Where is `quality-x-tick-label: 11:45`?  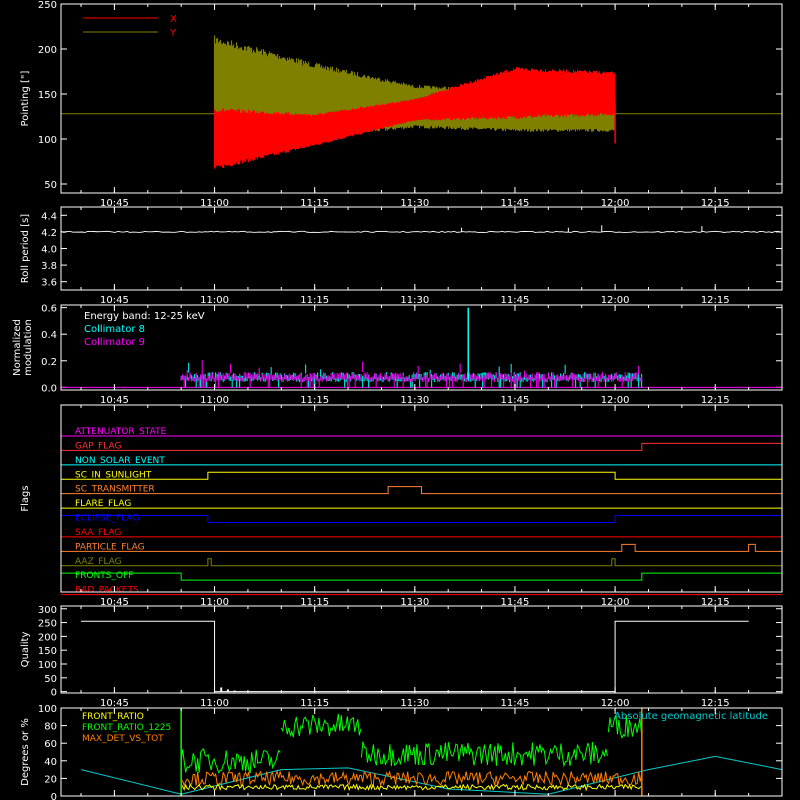 quality-x-tick-label: 11:45 is located at coordinates (515, 703).